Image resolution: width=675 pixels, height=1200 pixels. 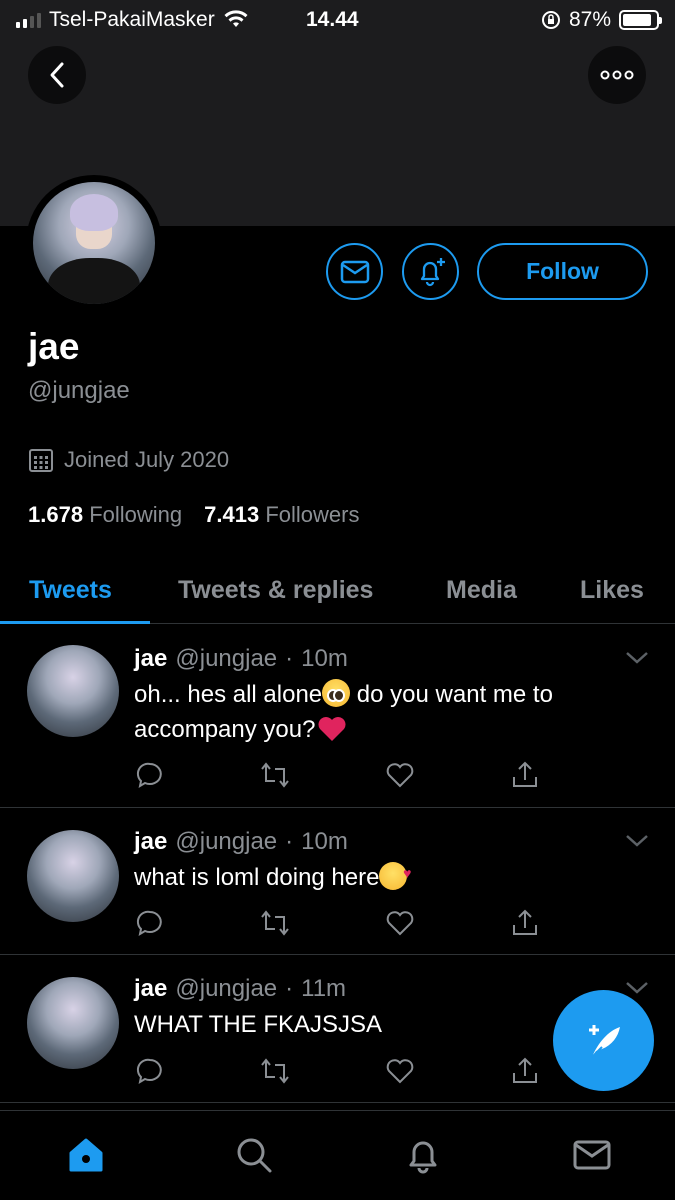 I want to click on battery-level, so click(x=637, y=20).